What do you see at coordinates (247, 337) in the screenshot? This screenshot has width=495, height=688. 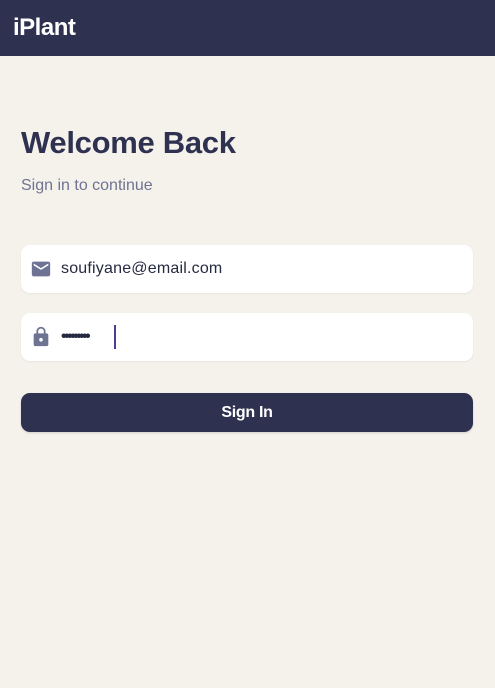 I see `password-field: •••••••••` at bounding box center [247, 337].